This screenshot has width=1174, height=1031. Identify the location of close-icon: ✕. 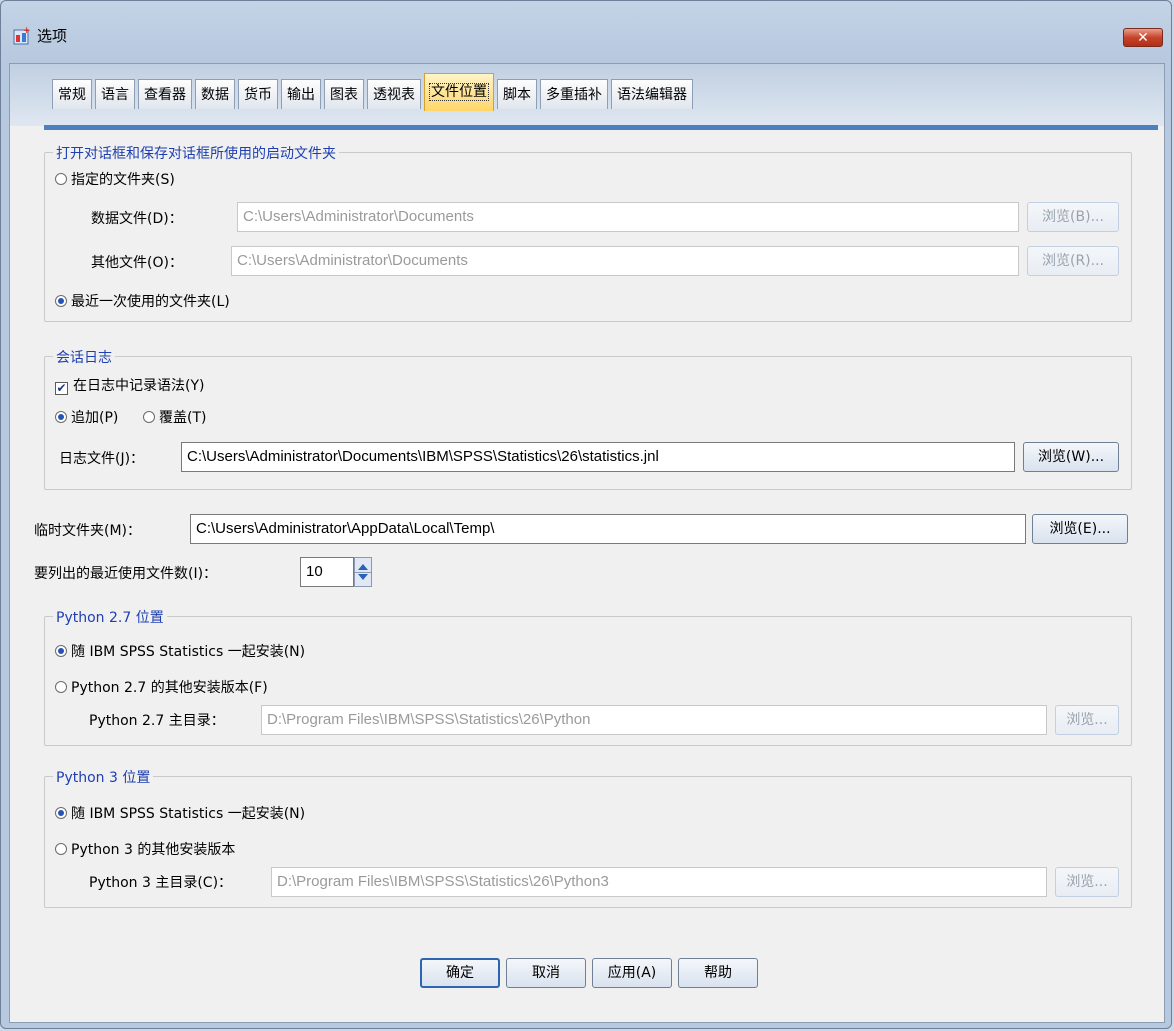
(1143, 38).